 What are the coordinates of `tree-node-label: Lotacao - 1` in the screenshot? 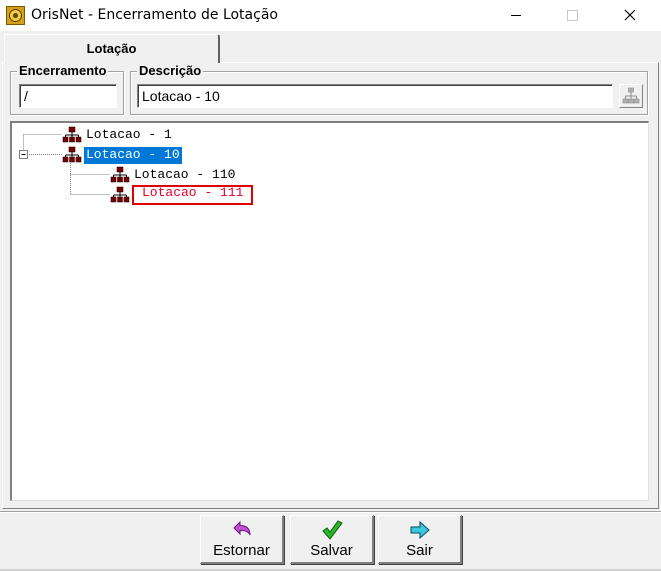 It's located at (129, 134).